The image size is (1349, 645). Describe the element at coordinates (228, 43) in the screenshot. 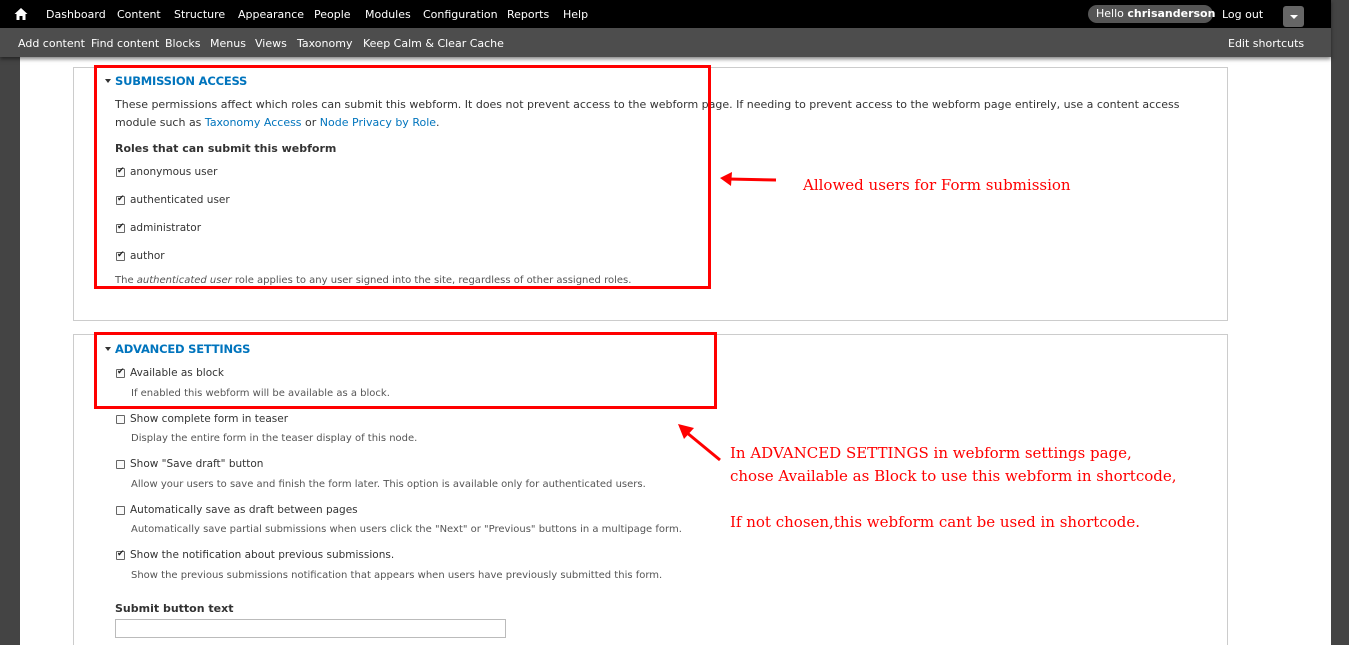

I see `shortcut-menus: Menus` at that location.